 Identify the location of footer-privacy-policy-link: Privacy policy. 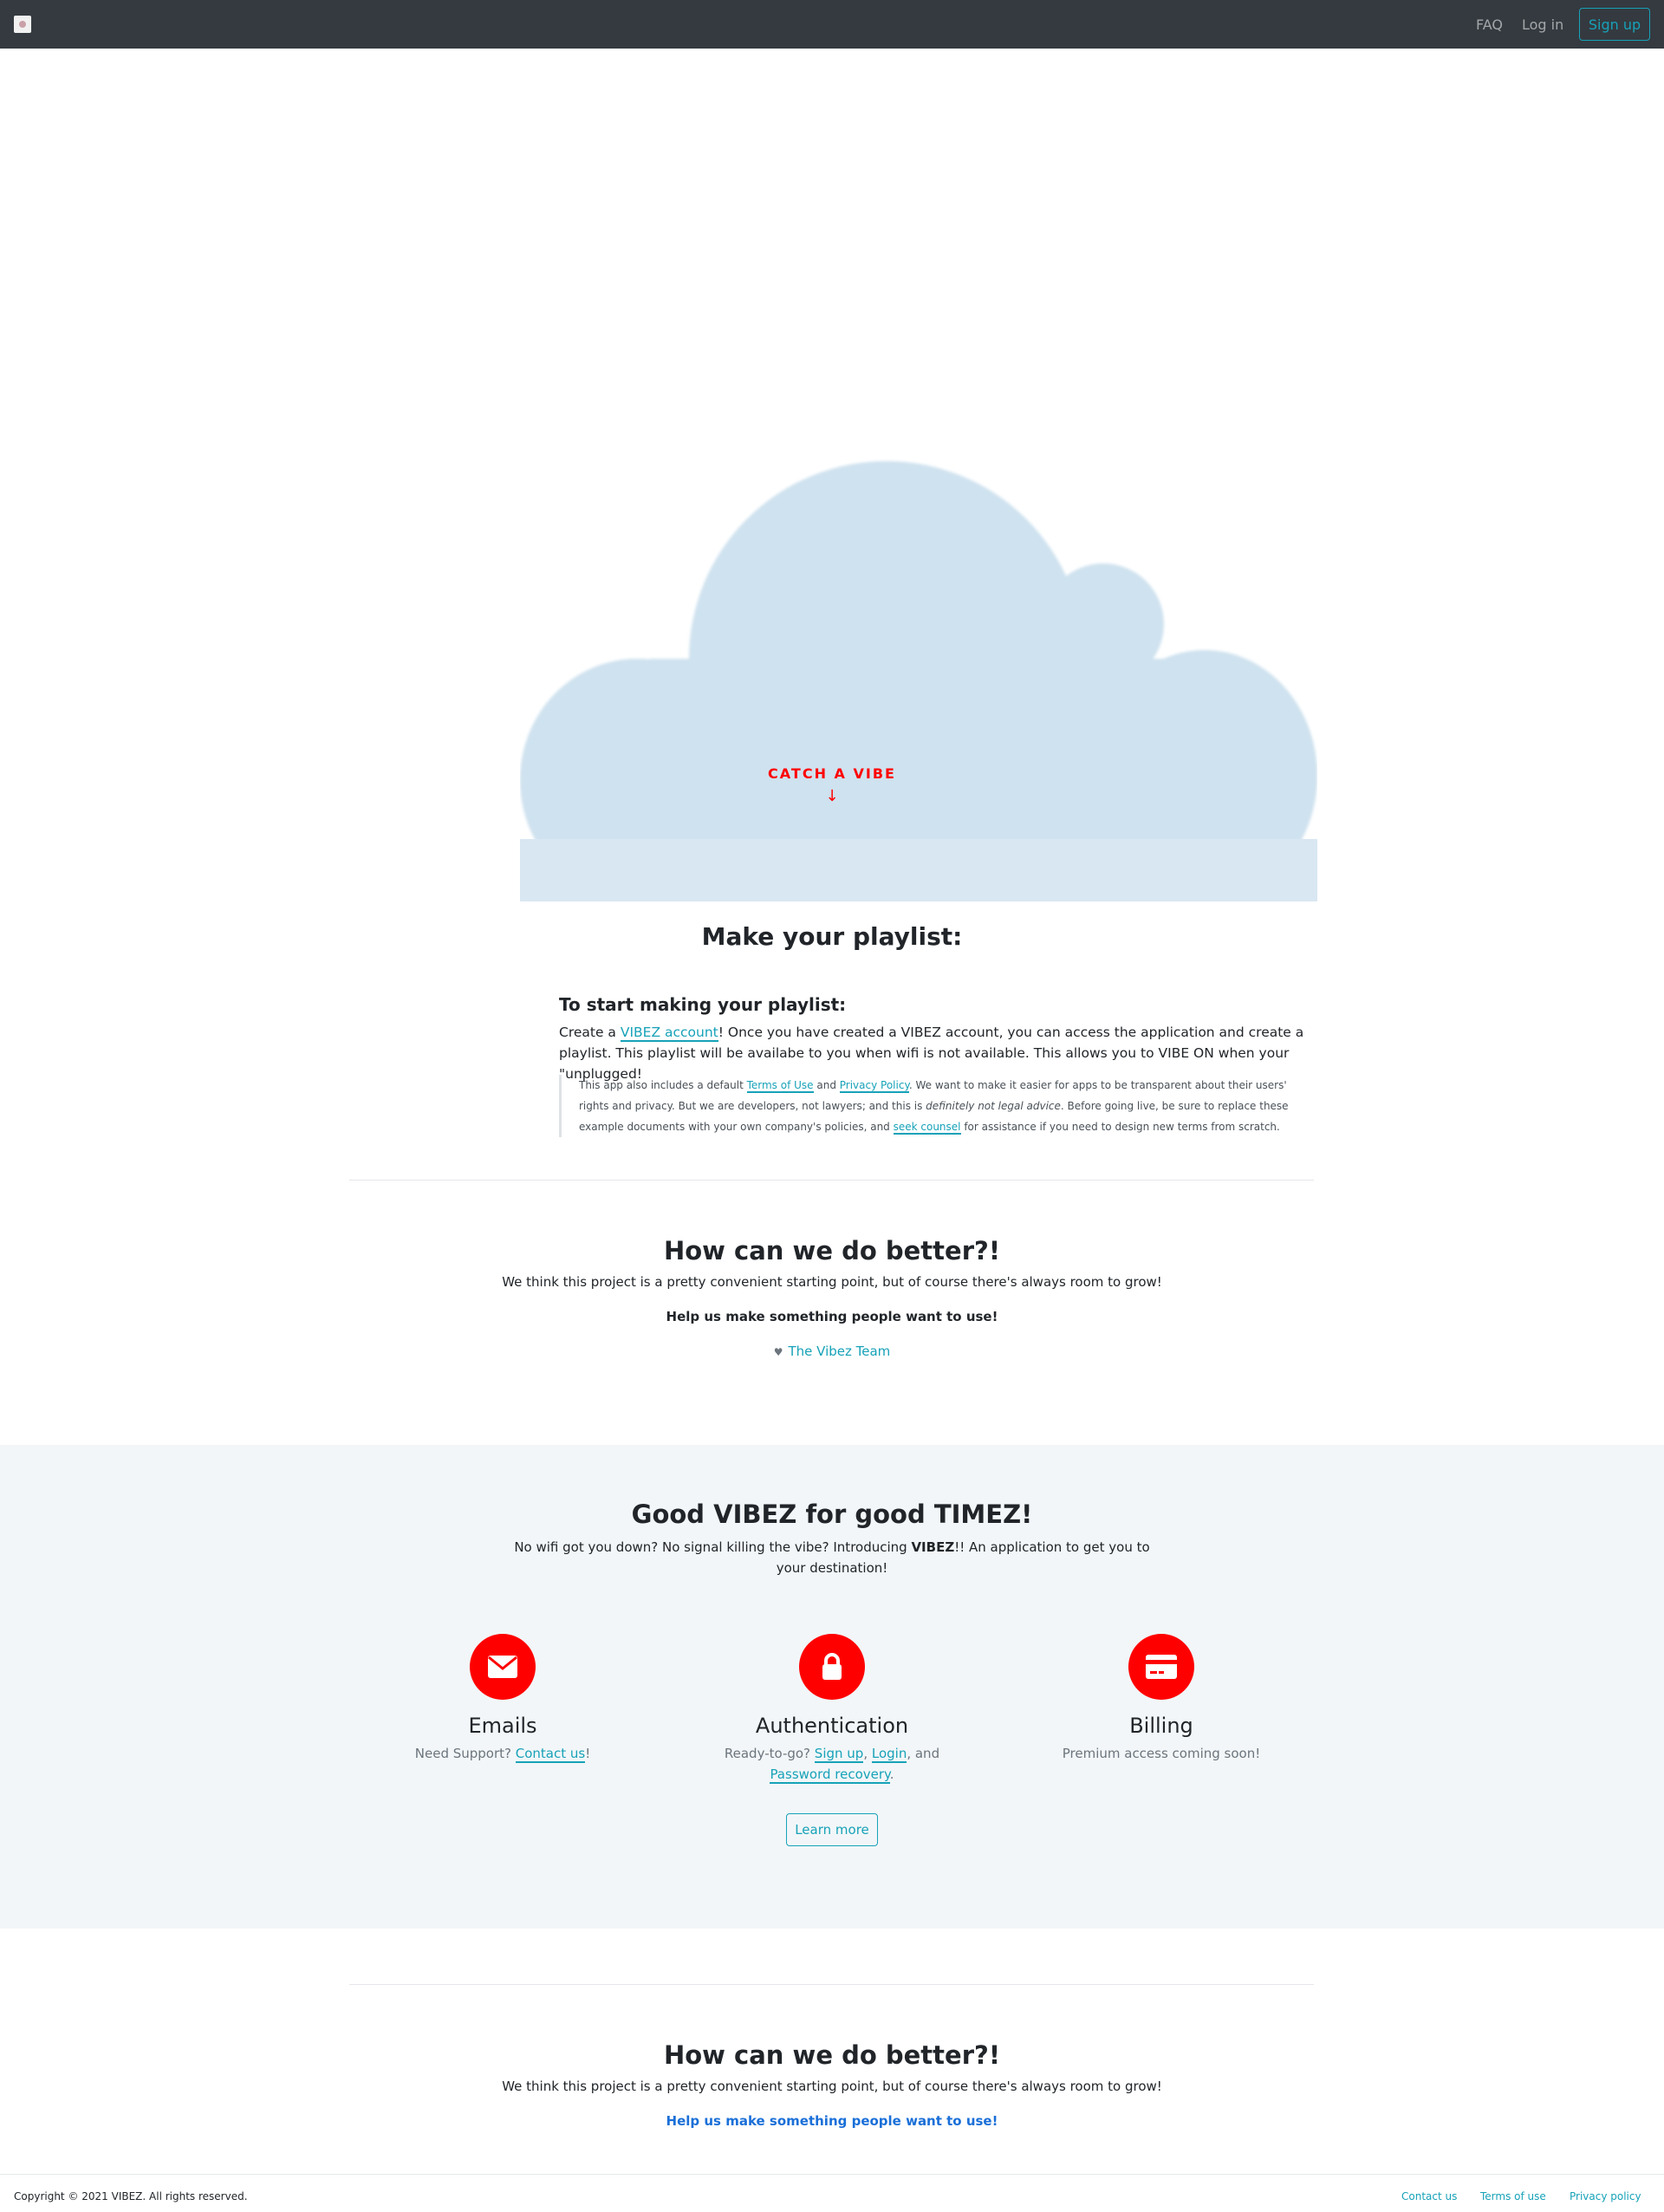
(1605, 2196).